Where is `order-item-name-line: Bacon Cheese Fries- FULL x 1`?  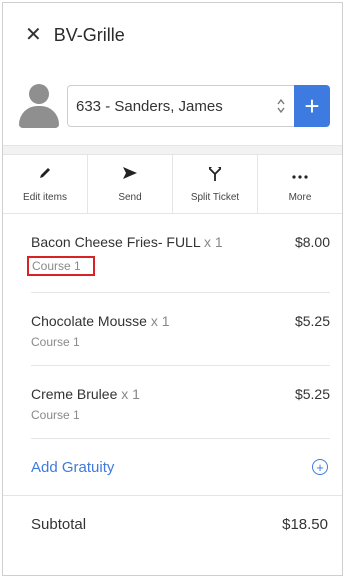
order-item-name-line: Bacon Cheese Fries- FULL x 1 is located at coordinates (127, 242).